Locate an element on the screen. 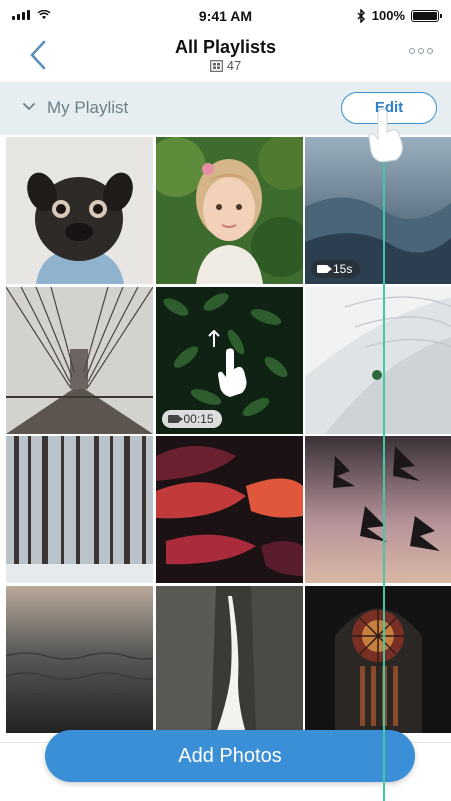  tile-tree-sunset-photo is located at coordinates (378, 509).